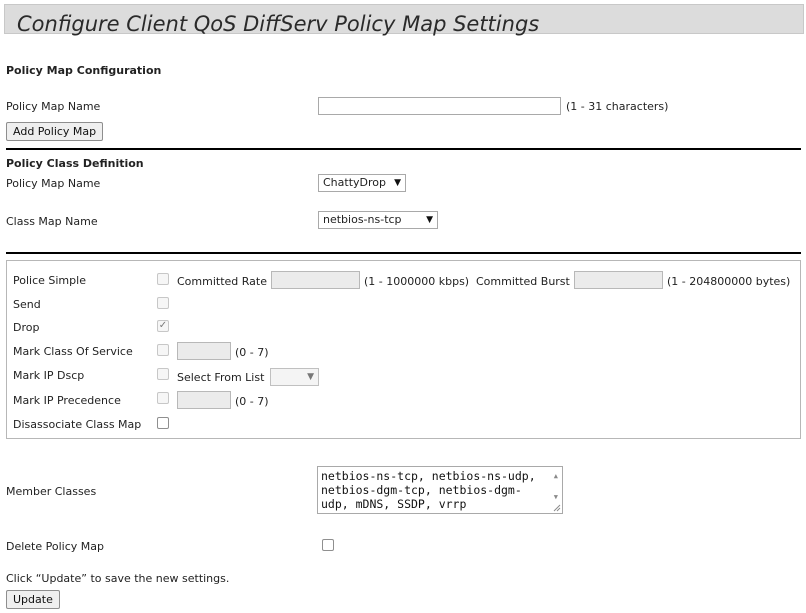  Describe the element at coordinates (328, 545) in the screenshot. I see `delete-policy-map-checkbox` at that location.